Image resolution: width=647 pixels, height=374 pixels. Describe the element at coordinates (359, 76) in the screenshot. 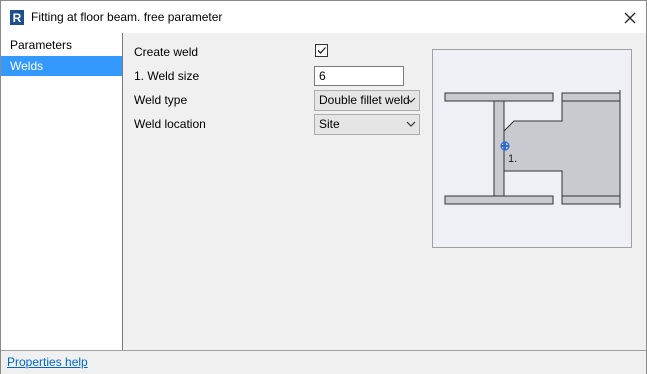

I see `weld-size-field: 6` at that location.